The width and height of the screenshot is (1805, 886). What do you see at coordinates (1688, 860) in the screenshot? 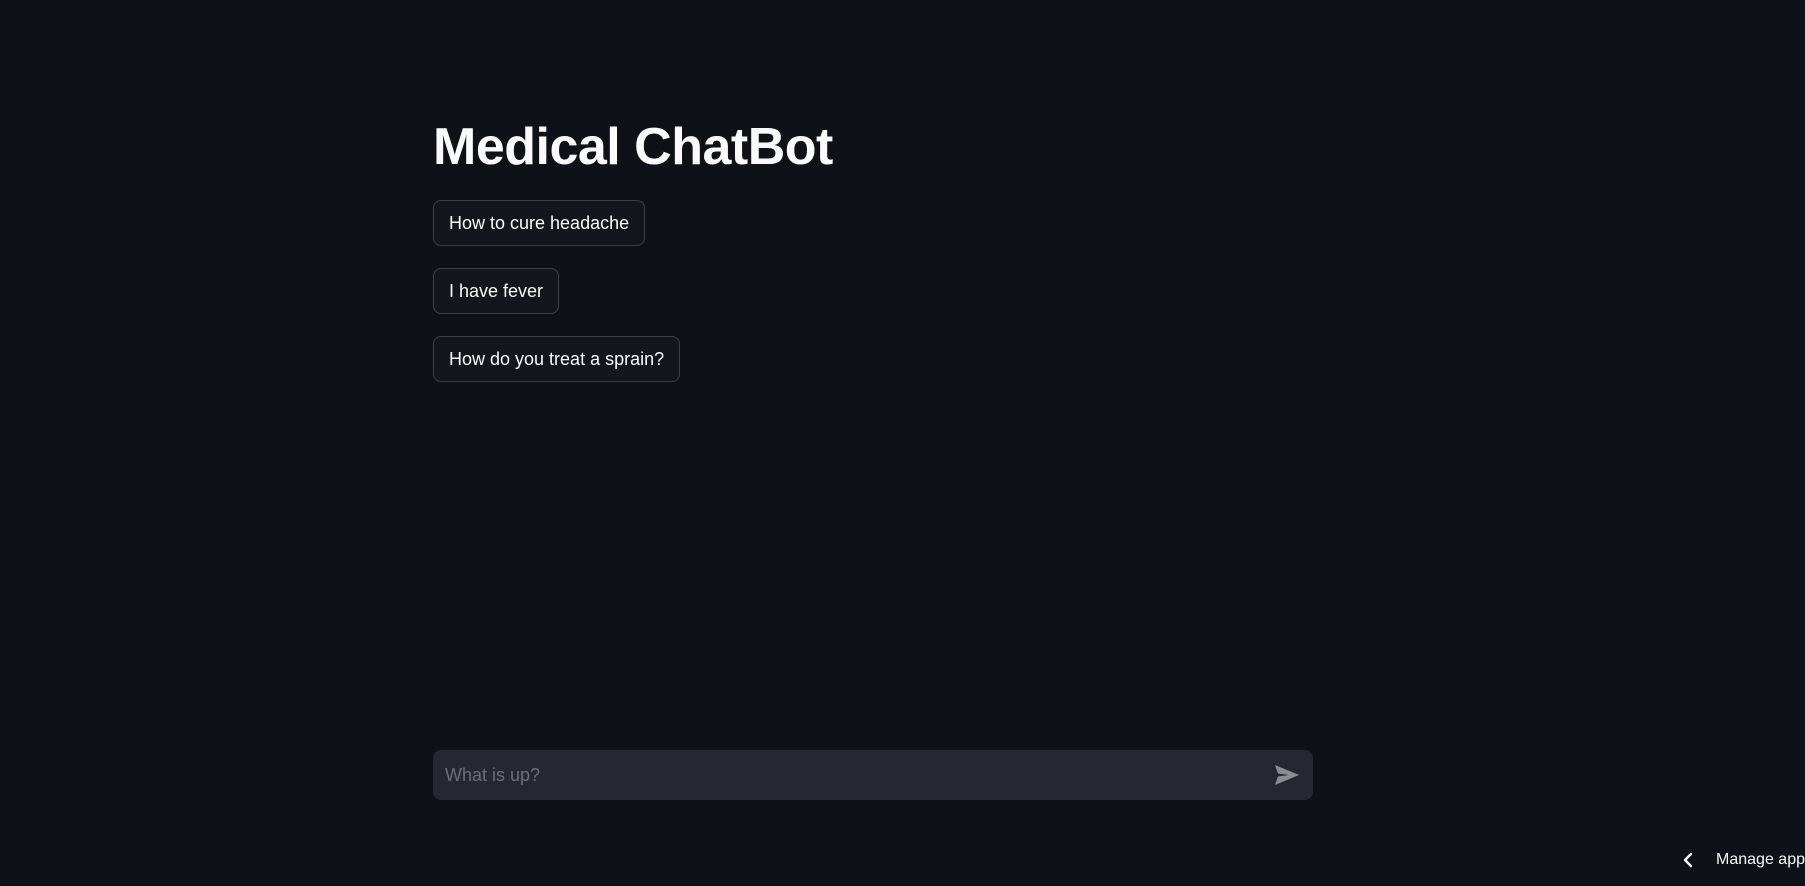
I see `chevron-left-icon` at bounding box center [1688, 860].